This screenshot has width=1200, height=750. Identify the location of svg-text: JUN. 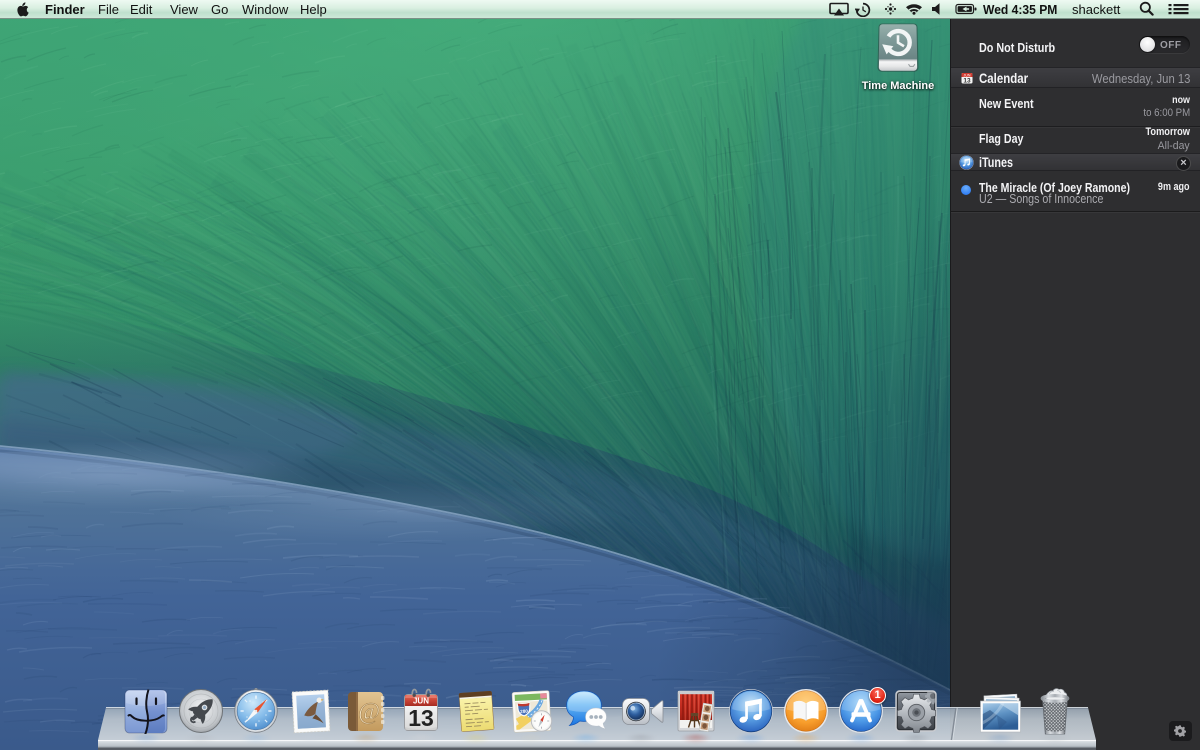
(967, 75).